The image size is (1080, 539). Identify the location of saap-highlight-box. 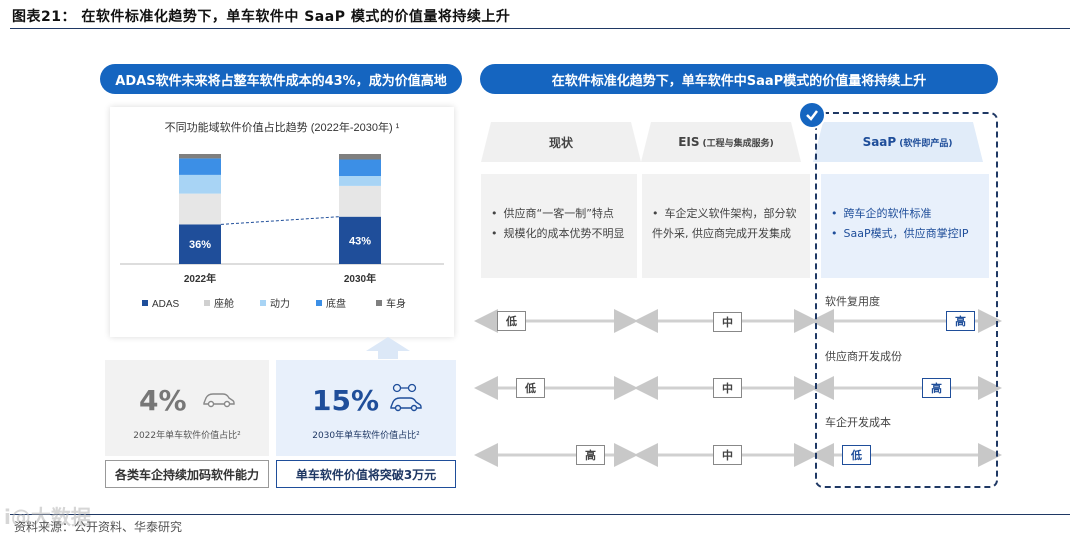
(906, 300).